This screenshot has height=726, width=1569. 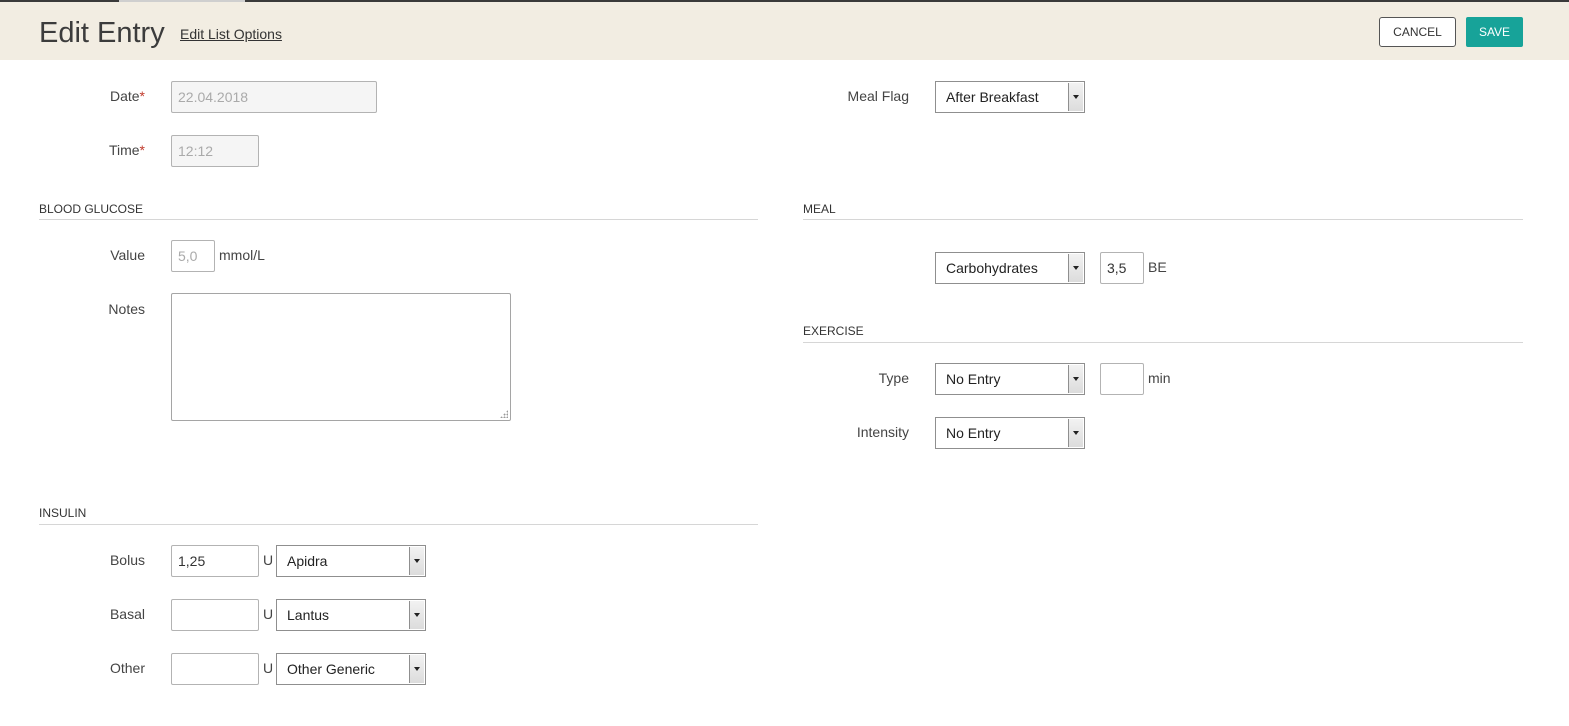 I want to click on meal-flag-select: After Breakfast, so click(x=1010, y=97).